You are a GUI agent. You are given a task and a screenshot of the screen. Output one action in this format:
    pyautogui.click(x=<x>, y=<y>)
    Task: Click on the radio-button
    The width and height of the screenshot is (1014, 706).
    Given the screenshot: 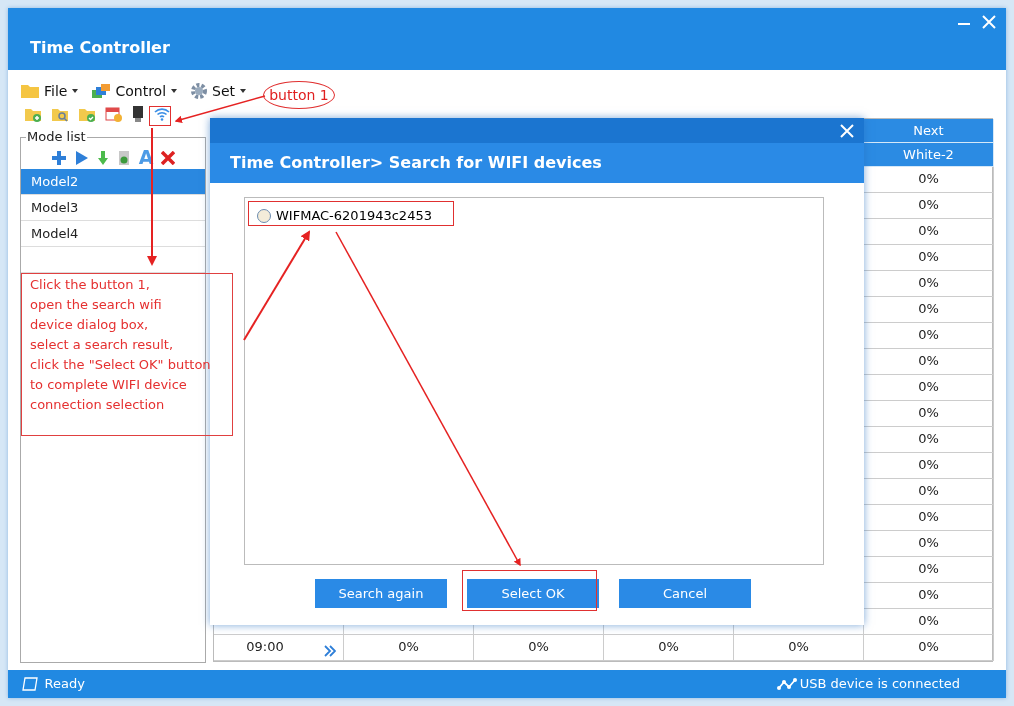 What is the action you would take?
    pyautogui.click(x=264, y=215)
    